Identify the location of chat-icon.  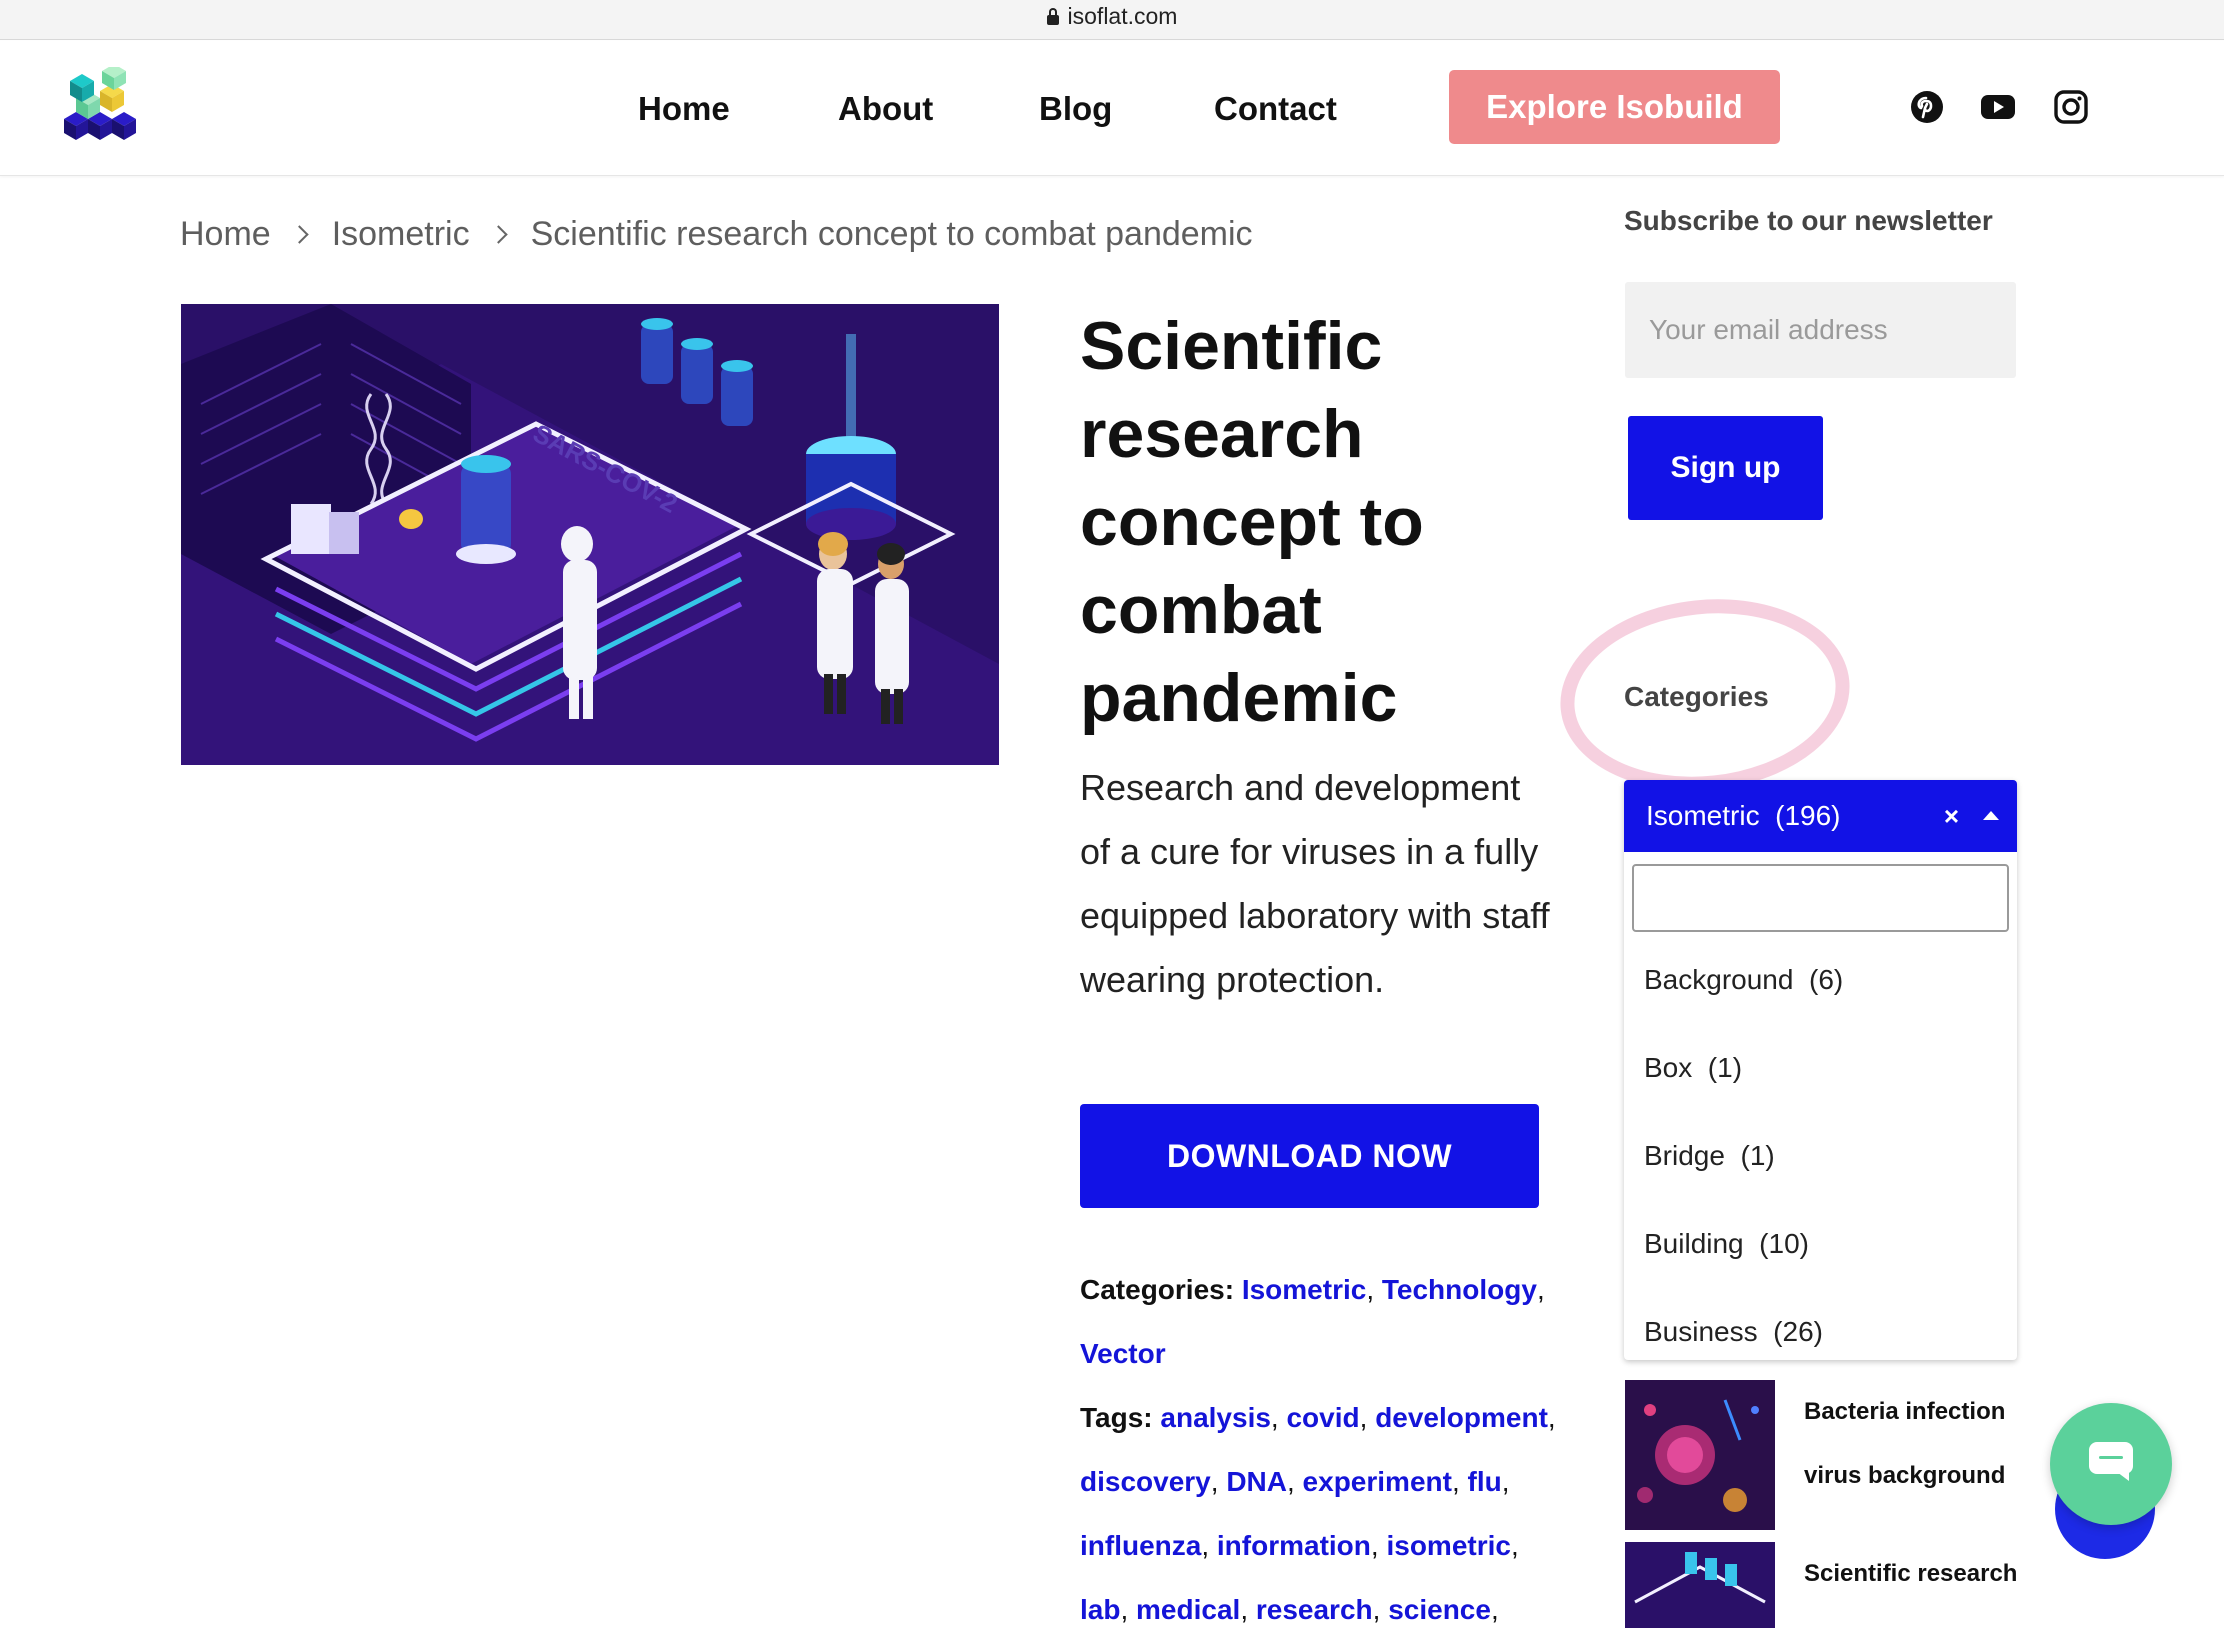
(2111, 1461).